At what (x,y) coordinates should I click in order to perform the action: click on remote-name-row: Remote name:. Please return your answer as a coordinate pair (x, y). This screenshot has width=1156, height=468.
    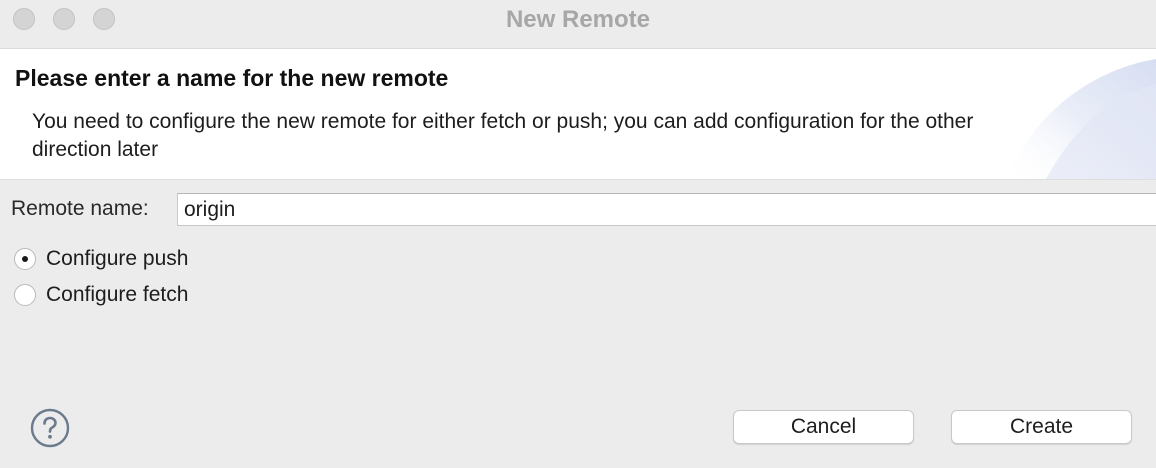
    Looking at the image, I should click on (578, 210).